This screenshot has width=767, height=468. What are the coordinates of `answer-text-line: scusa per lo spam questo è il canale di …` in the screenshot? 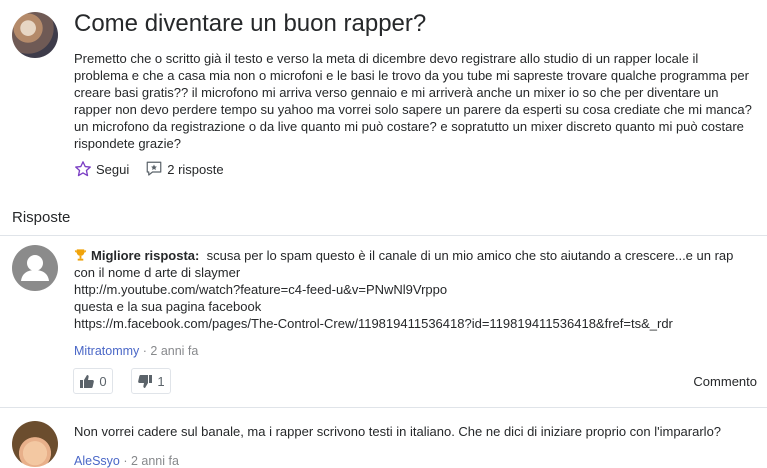 It's located at (470, 255).